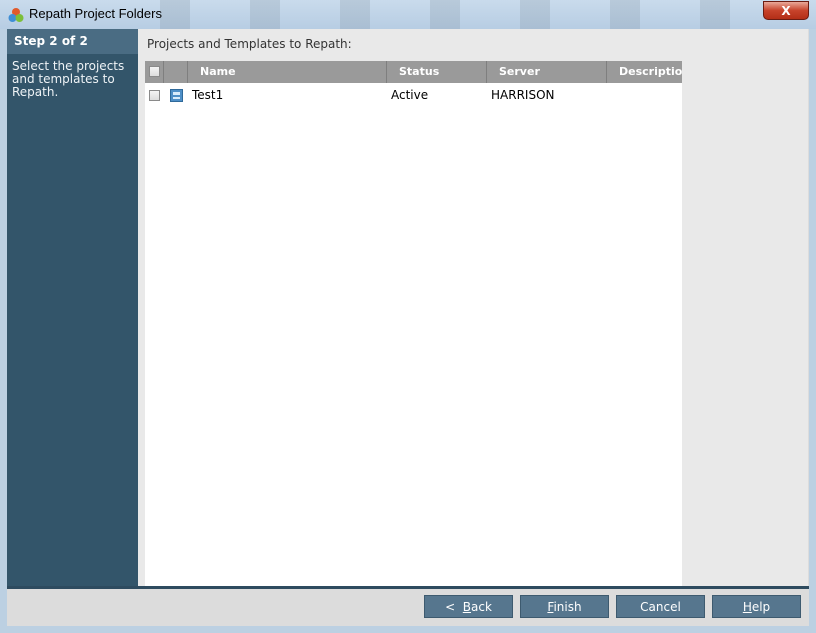 The height and width of the screenshot is (633, 816). I want to click on column-header-name: Name, so click(287, 72).